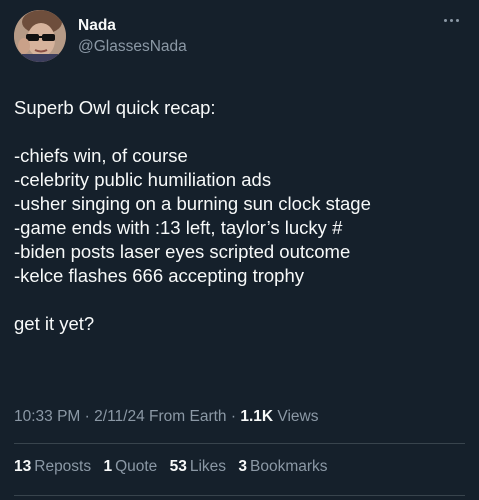 The image size is (479, 500). Describe the element at coordinates (47, 416) in the screenshot. I see `tweet-time: 10:33 PM` at that location.